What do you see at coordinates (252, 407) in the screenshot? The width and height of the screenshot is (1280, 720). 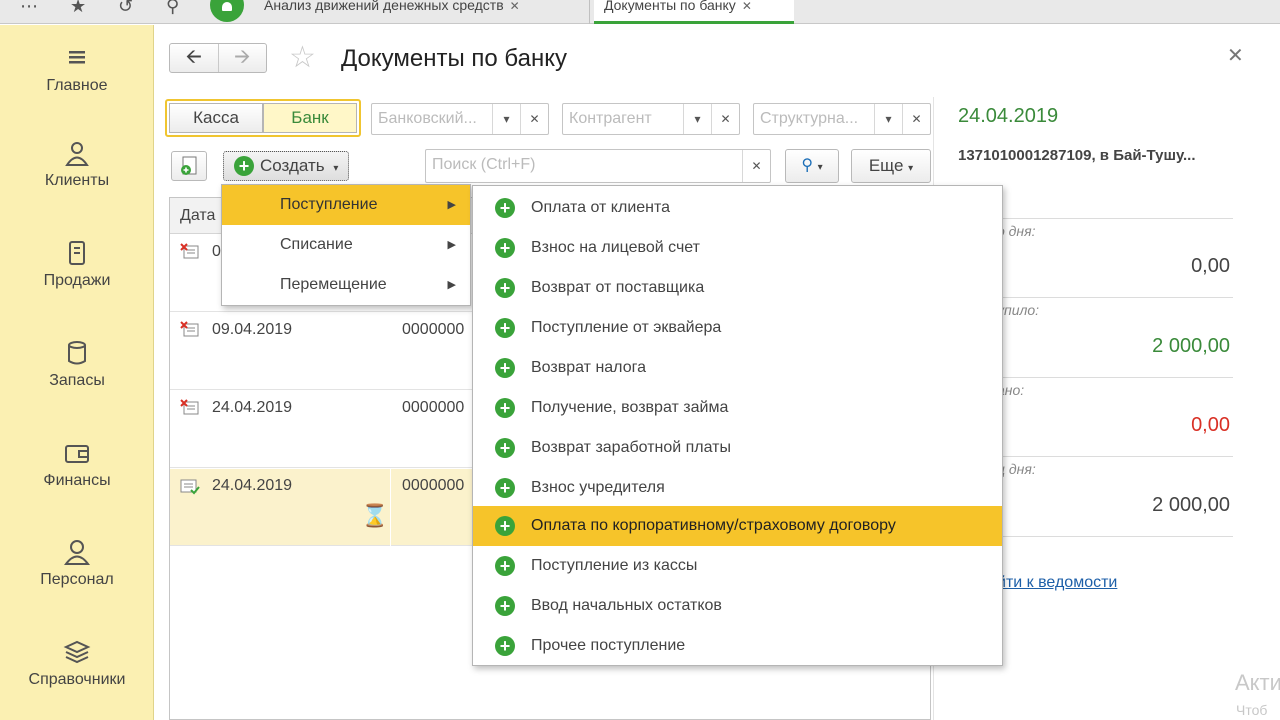 I see `row-date: 24.04.2019` at bounding box center [252, 407].